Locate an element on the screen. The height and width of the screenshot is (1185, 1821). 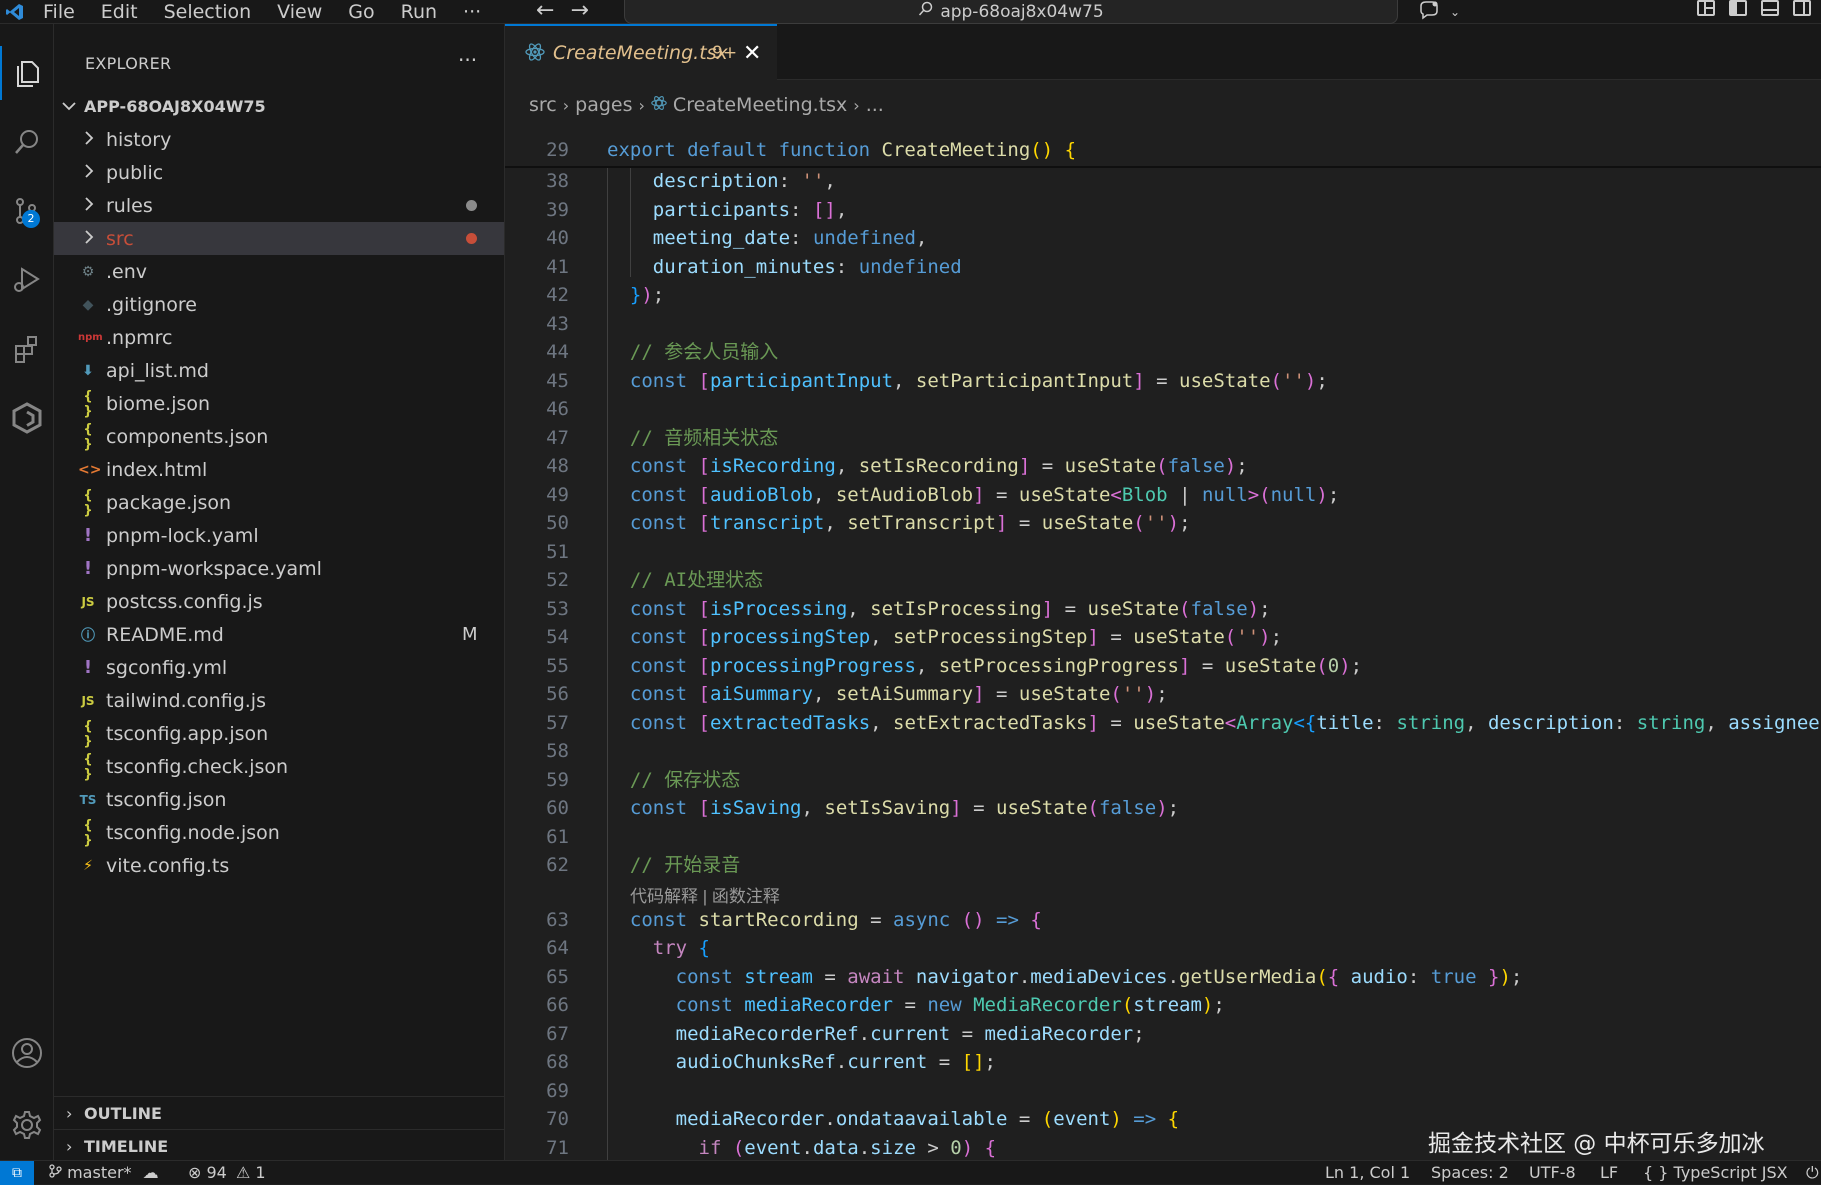
file-item: { } package.json is located at coordinates (279, 502).